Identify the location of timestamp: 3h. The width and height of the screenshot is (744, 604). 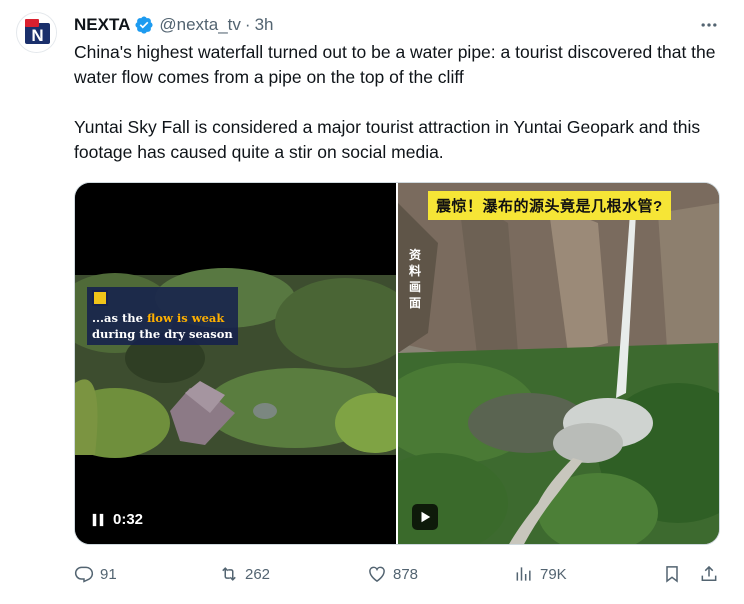
(264, 25).